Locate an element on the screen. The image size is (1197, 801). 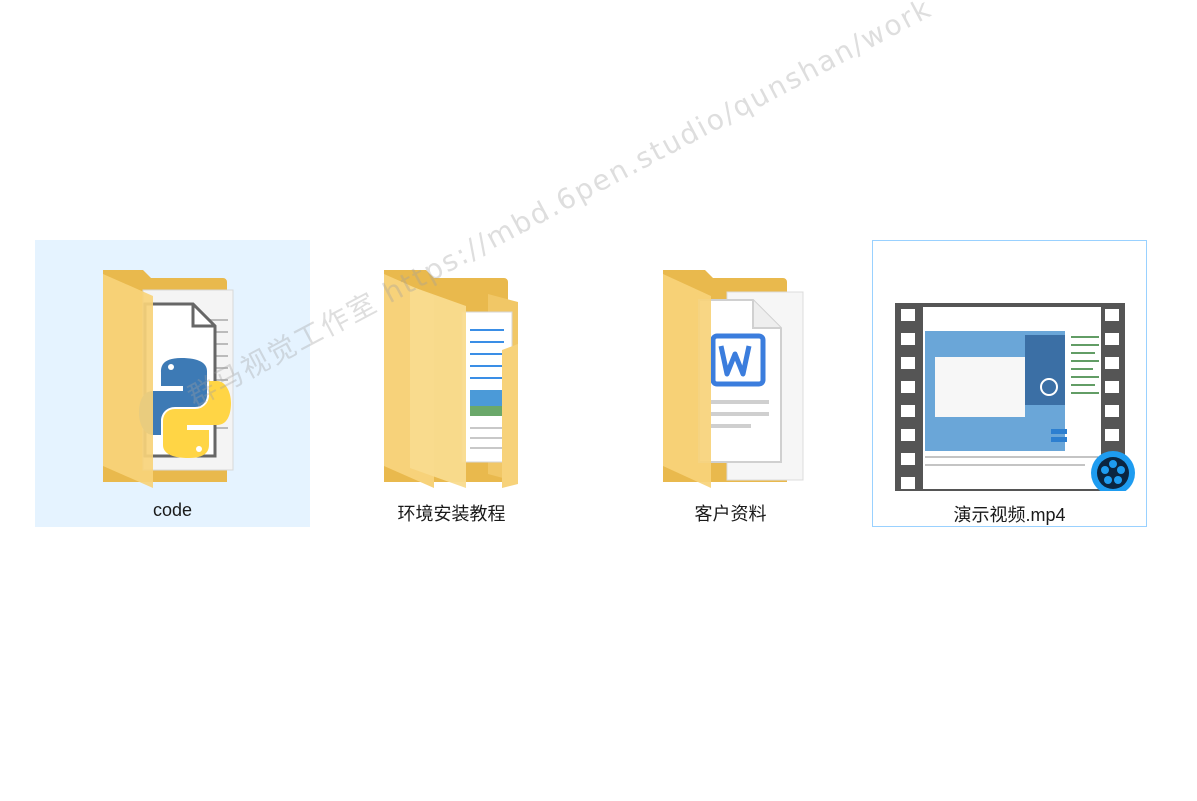
folder-environment-tutorial: 环境安装教程 is located at coordinates (451, 383).